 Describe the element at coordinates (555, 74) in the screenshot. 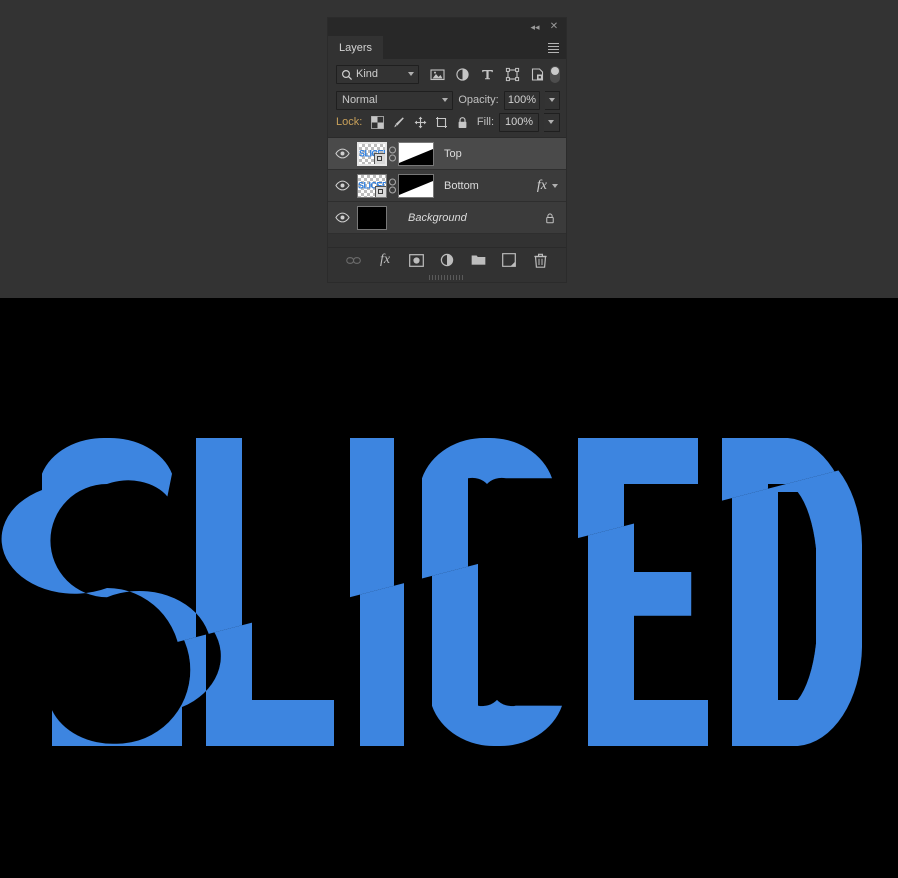

I see `filter-enable-toggle` at that location.